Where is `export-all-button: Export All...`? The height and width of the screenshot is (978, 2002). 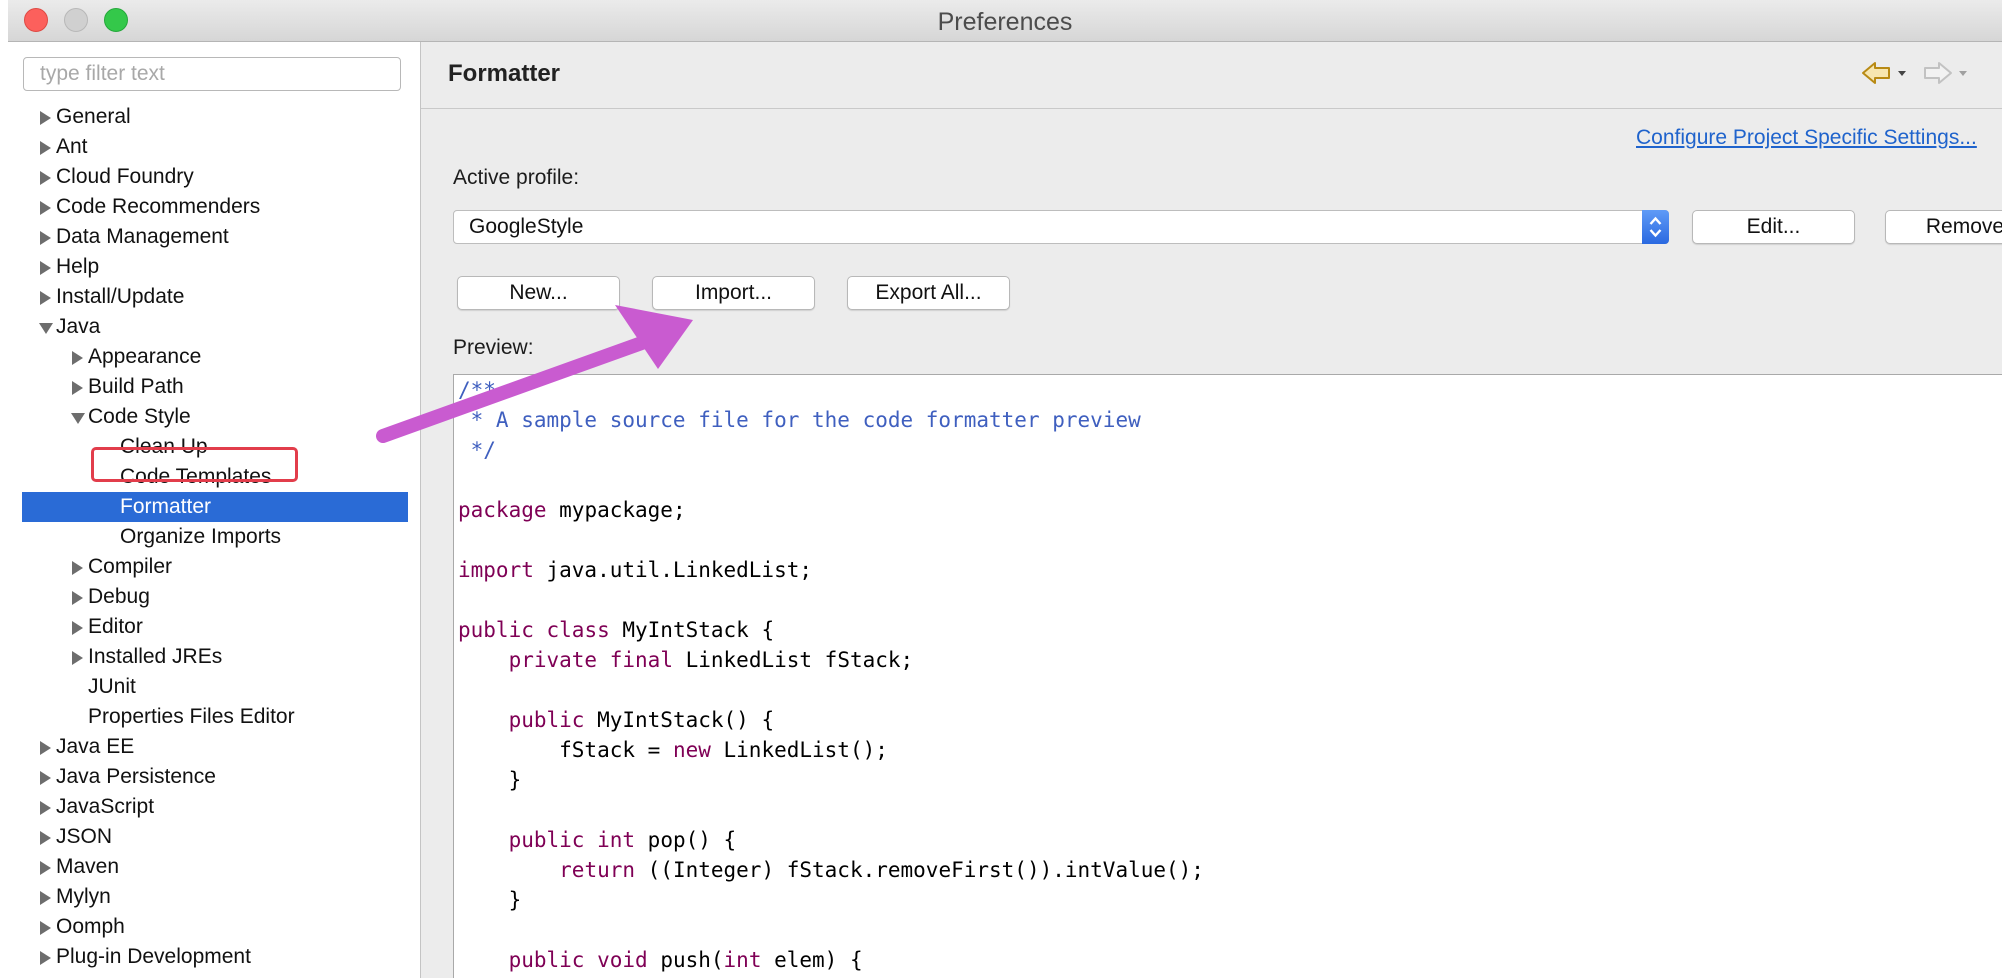 export-all-button: Export All... is located at coordinates (928, 293).